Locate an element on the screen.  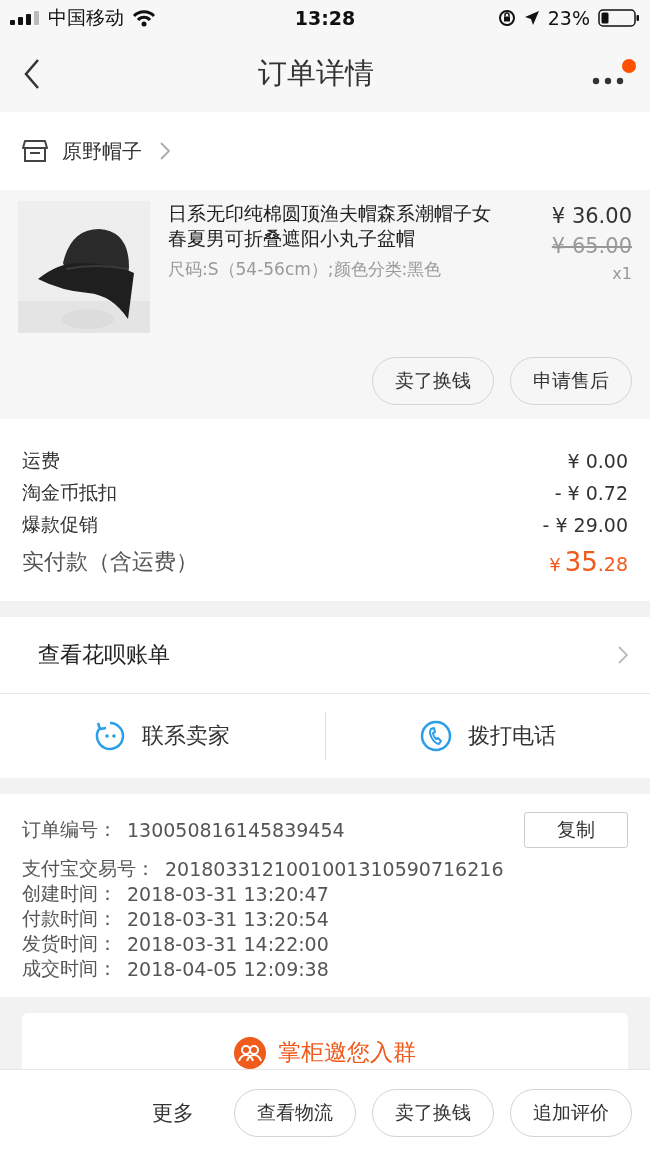
page-title: 订单详情 is located at coordinates (316, 73).